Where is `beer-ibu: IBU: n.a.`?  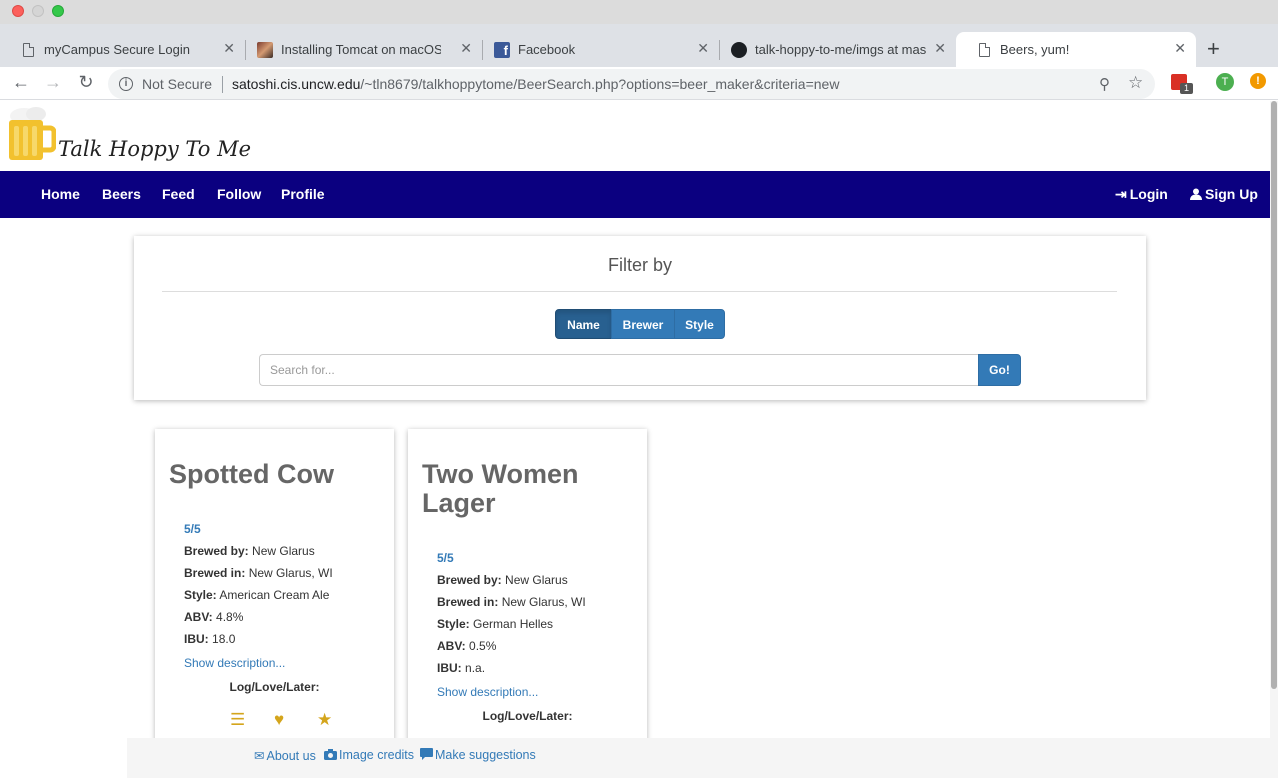 beer-ibu: IBU: n.a. is located at coordinates (461, 668).